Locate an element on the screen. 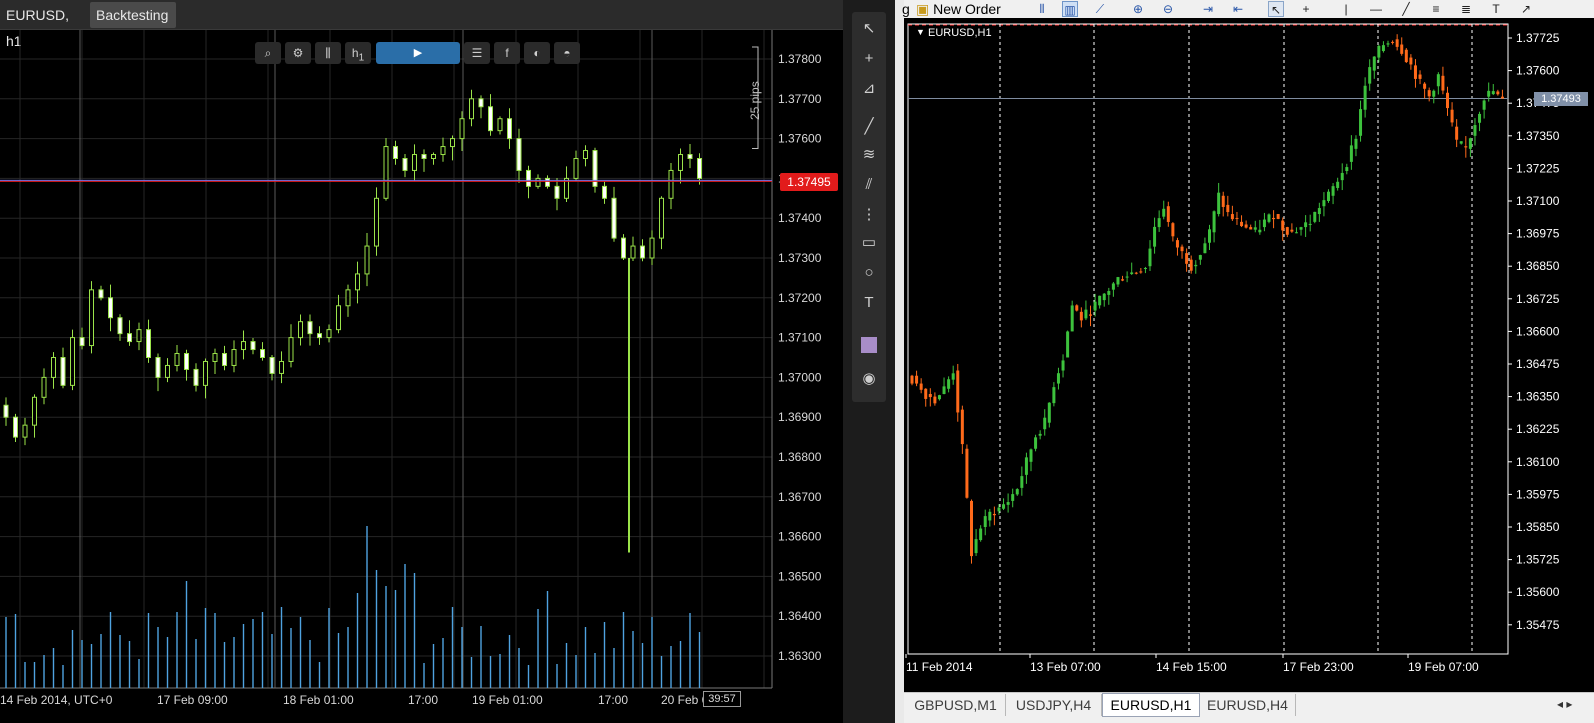 The height and width of the screenshot is (723, 1594). tab-gbpusd-m1: GBPUSD,M1 is located at coordinates (956, 705).